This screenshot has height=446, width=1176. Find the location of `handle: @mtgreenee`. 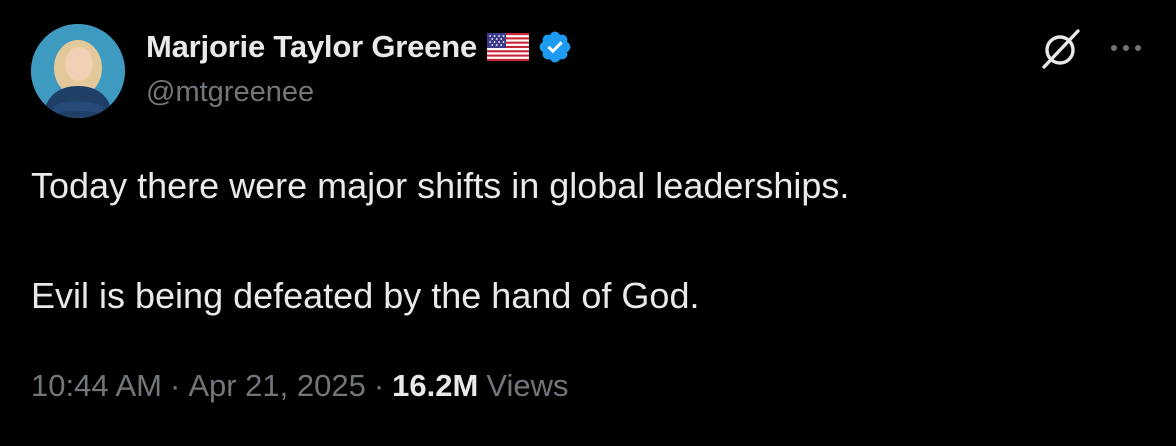

handle: @mtgreenee is located at coordinates (359, 92).